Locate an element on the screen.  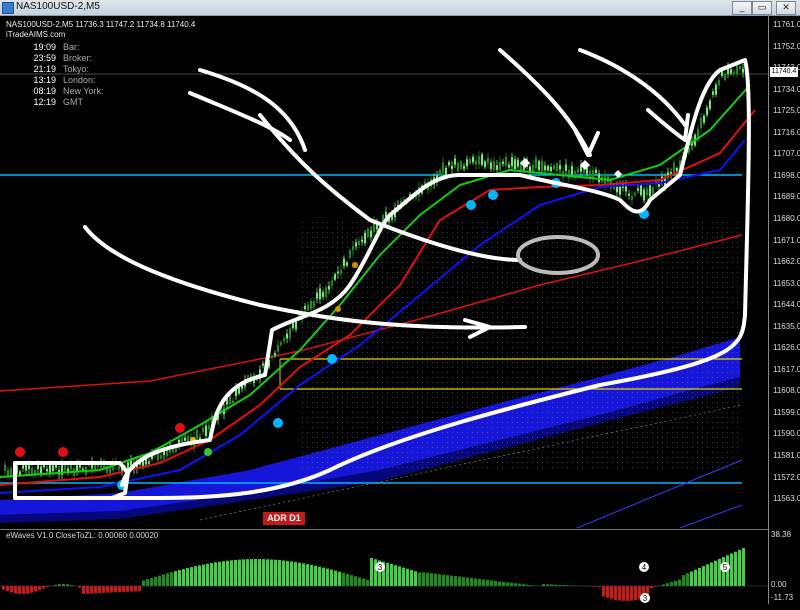
price-axis-label: 11662.0 is located at coordinates (786, 261).